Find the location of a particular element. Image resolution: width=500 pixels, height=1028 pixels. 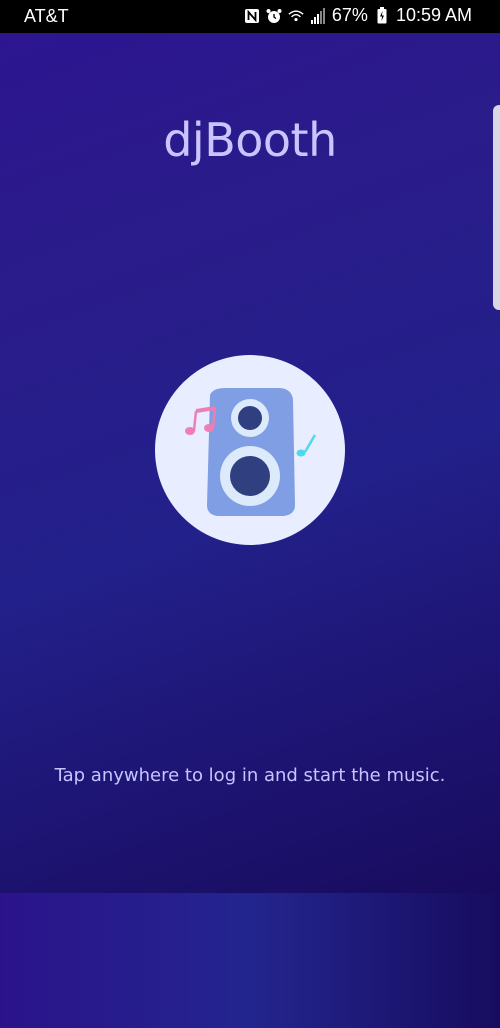

carrier-label: AT&T is located at coordinates (46, 16).